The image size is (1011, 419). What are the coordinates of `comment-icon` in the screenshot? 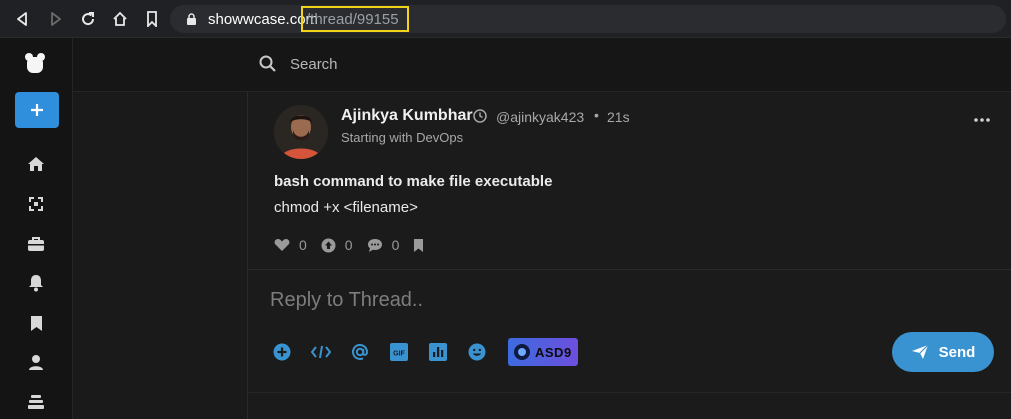 It's located at (374, 245).